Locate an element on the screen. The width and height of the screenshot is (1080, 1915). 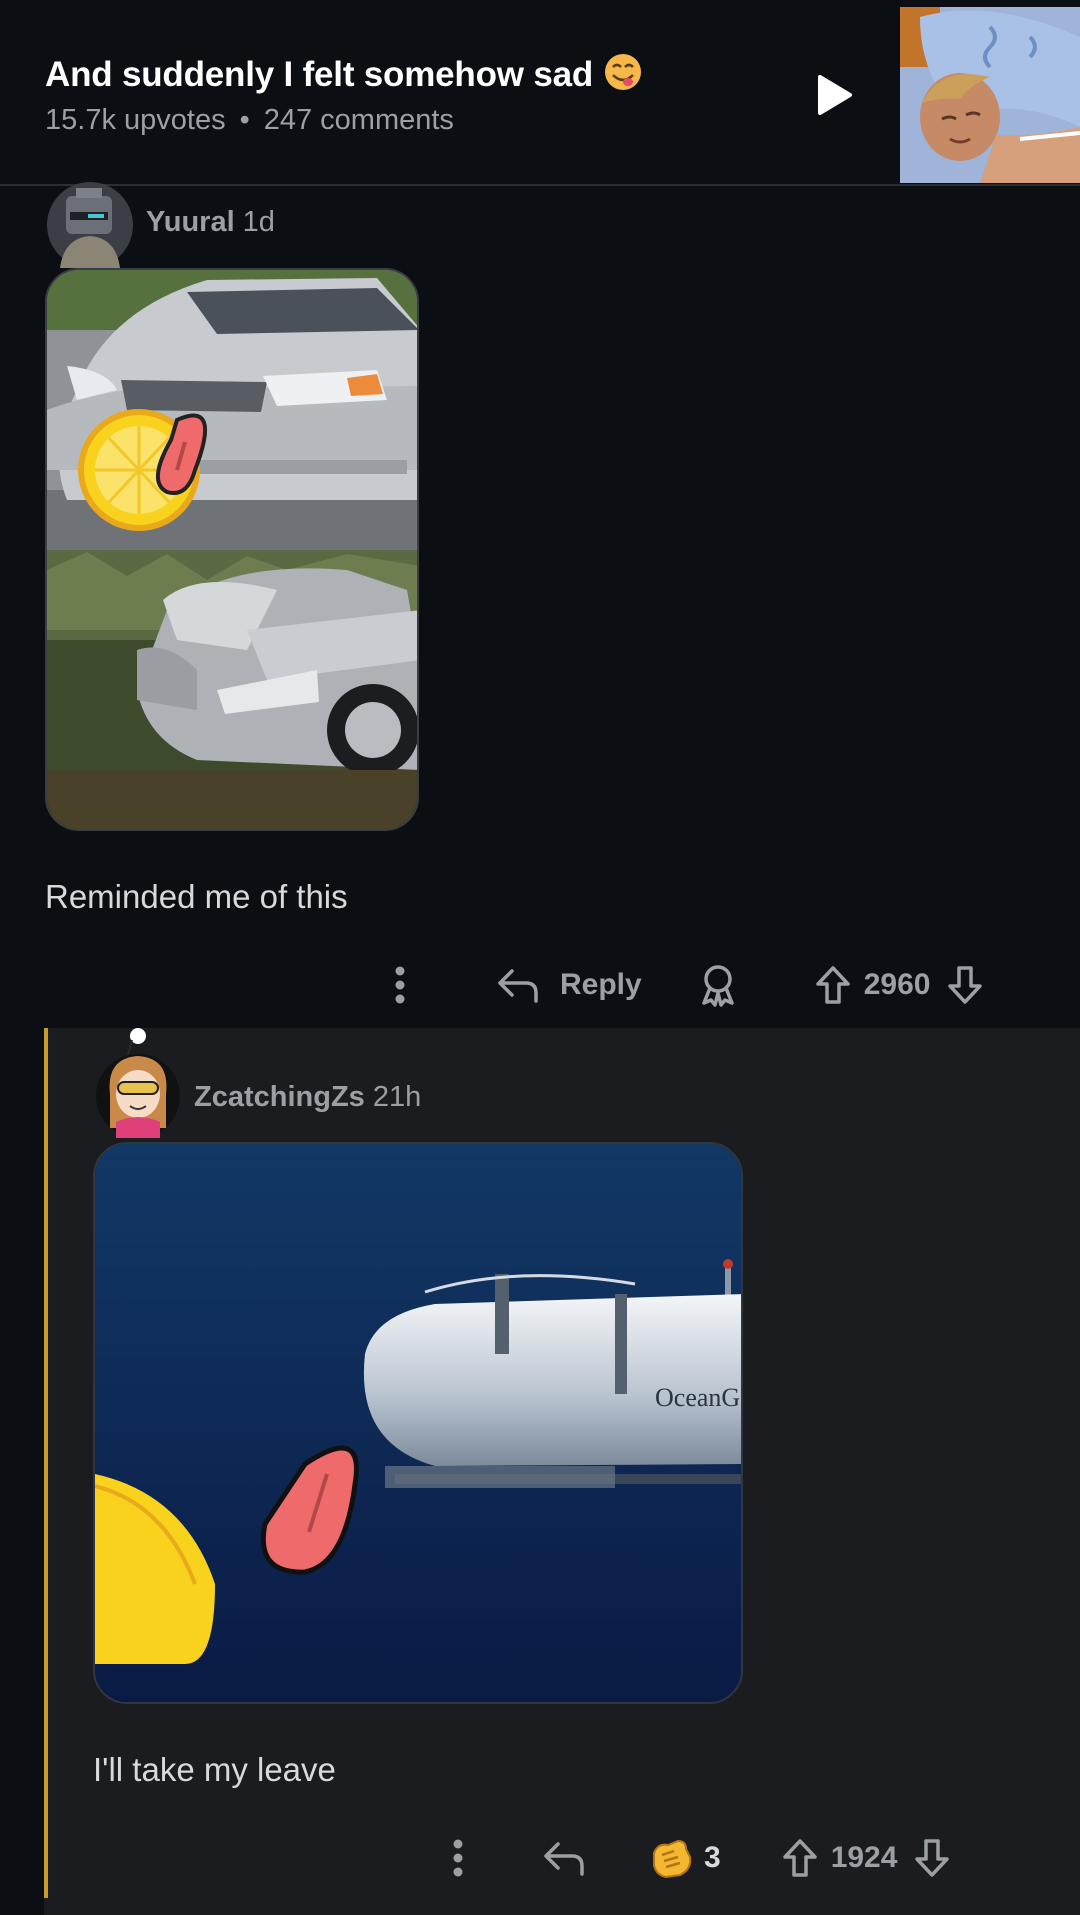
comment-author-line: Yuural 1d is located at coordinates (210, 222).